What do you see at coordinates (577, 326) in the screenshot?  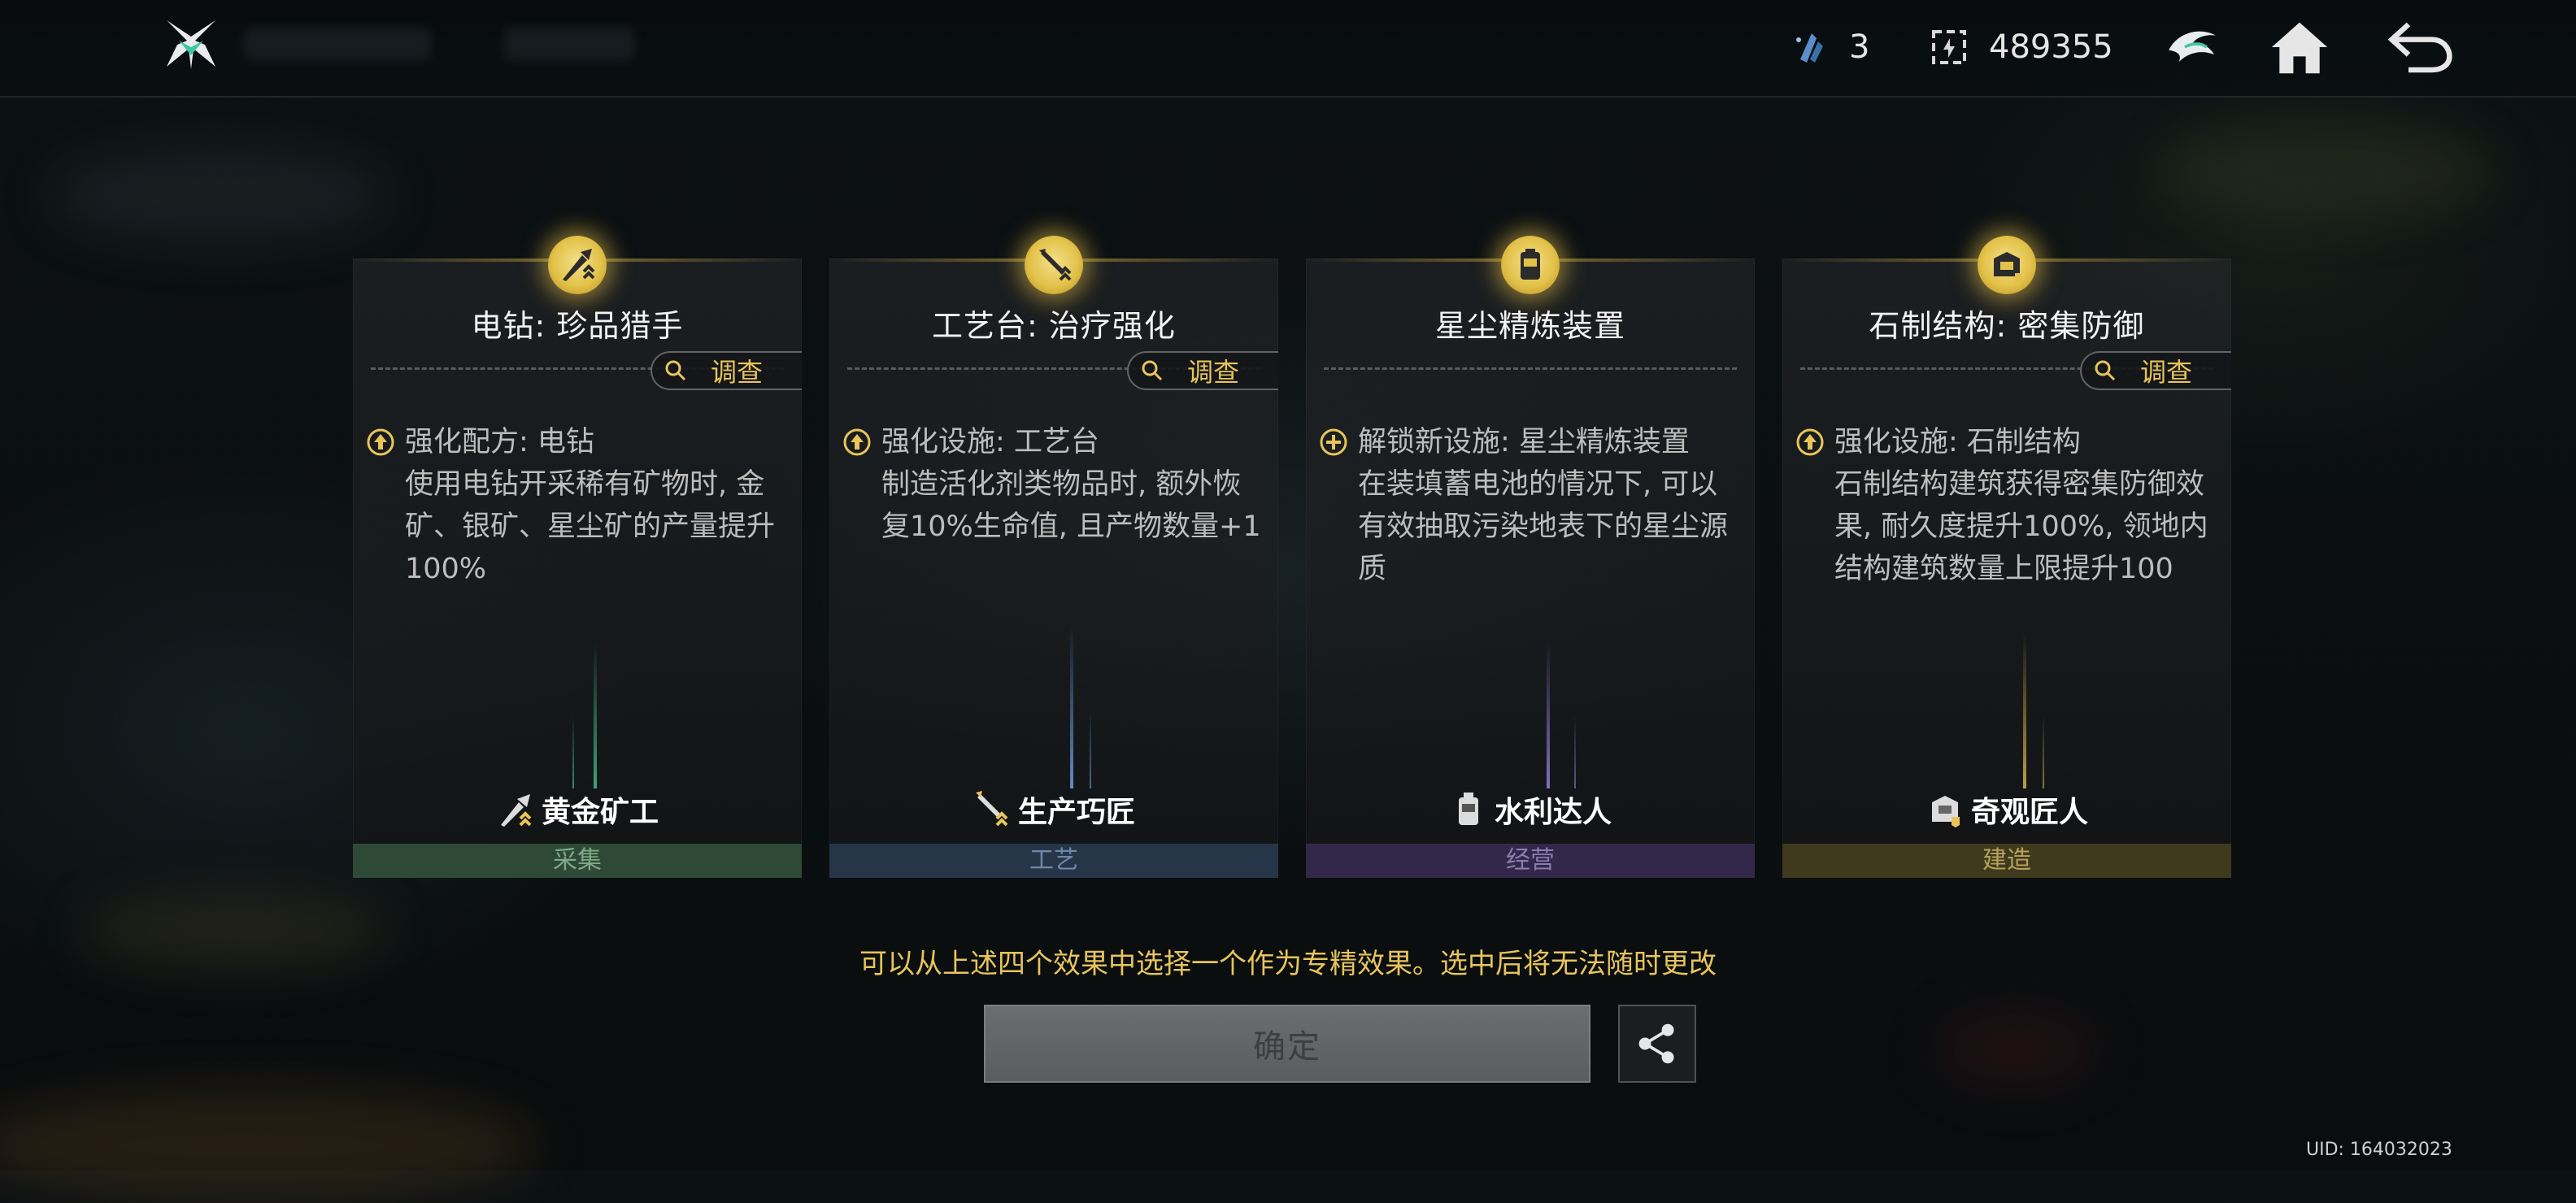 I see `card-title: 电钻: 珍品猎手` at bounding box center [577, 326].